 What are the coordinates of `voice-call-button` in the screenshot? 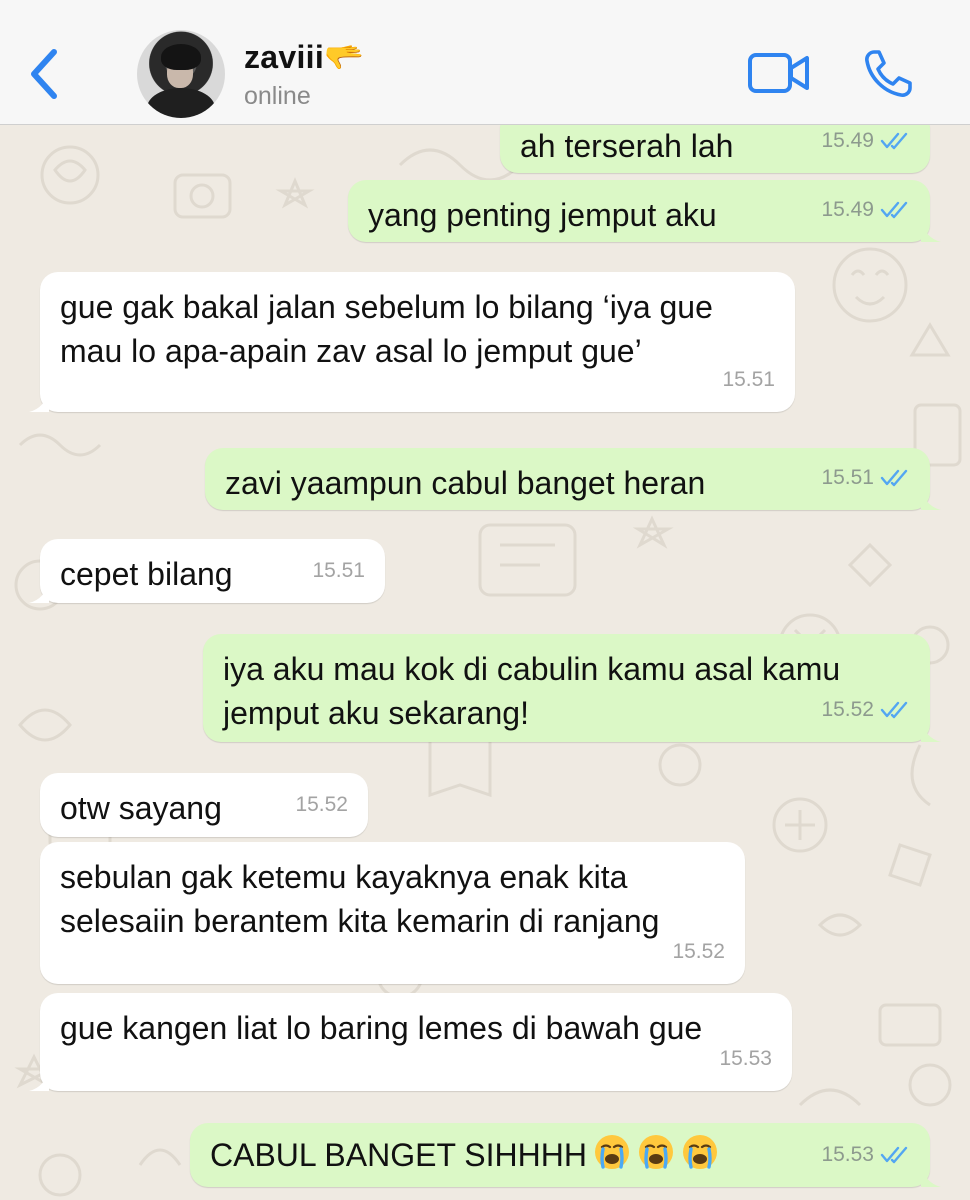 It's located at (888, 74).